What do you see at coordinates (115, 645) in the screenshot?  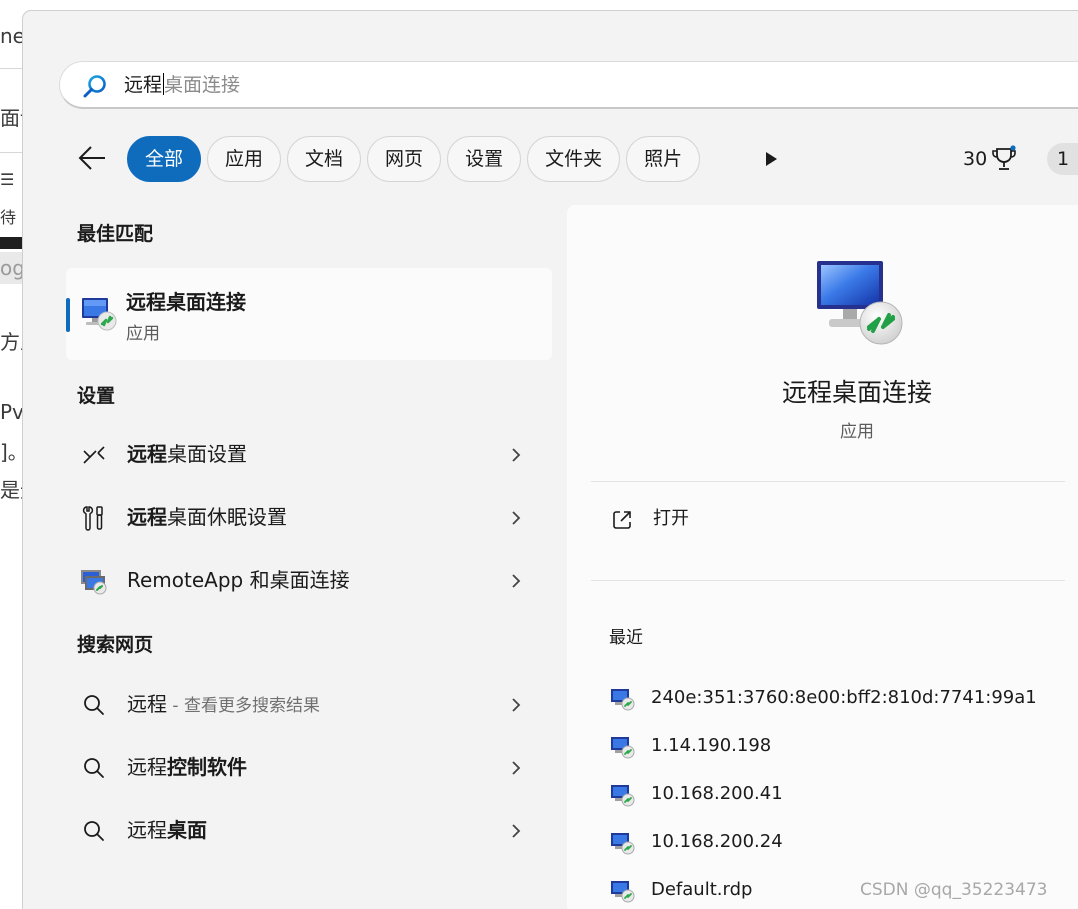 I see `web-search-heading: 搜索网页` at bounding box center [115, 645].